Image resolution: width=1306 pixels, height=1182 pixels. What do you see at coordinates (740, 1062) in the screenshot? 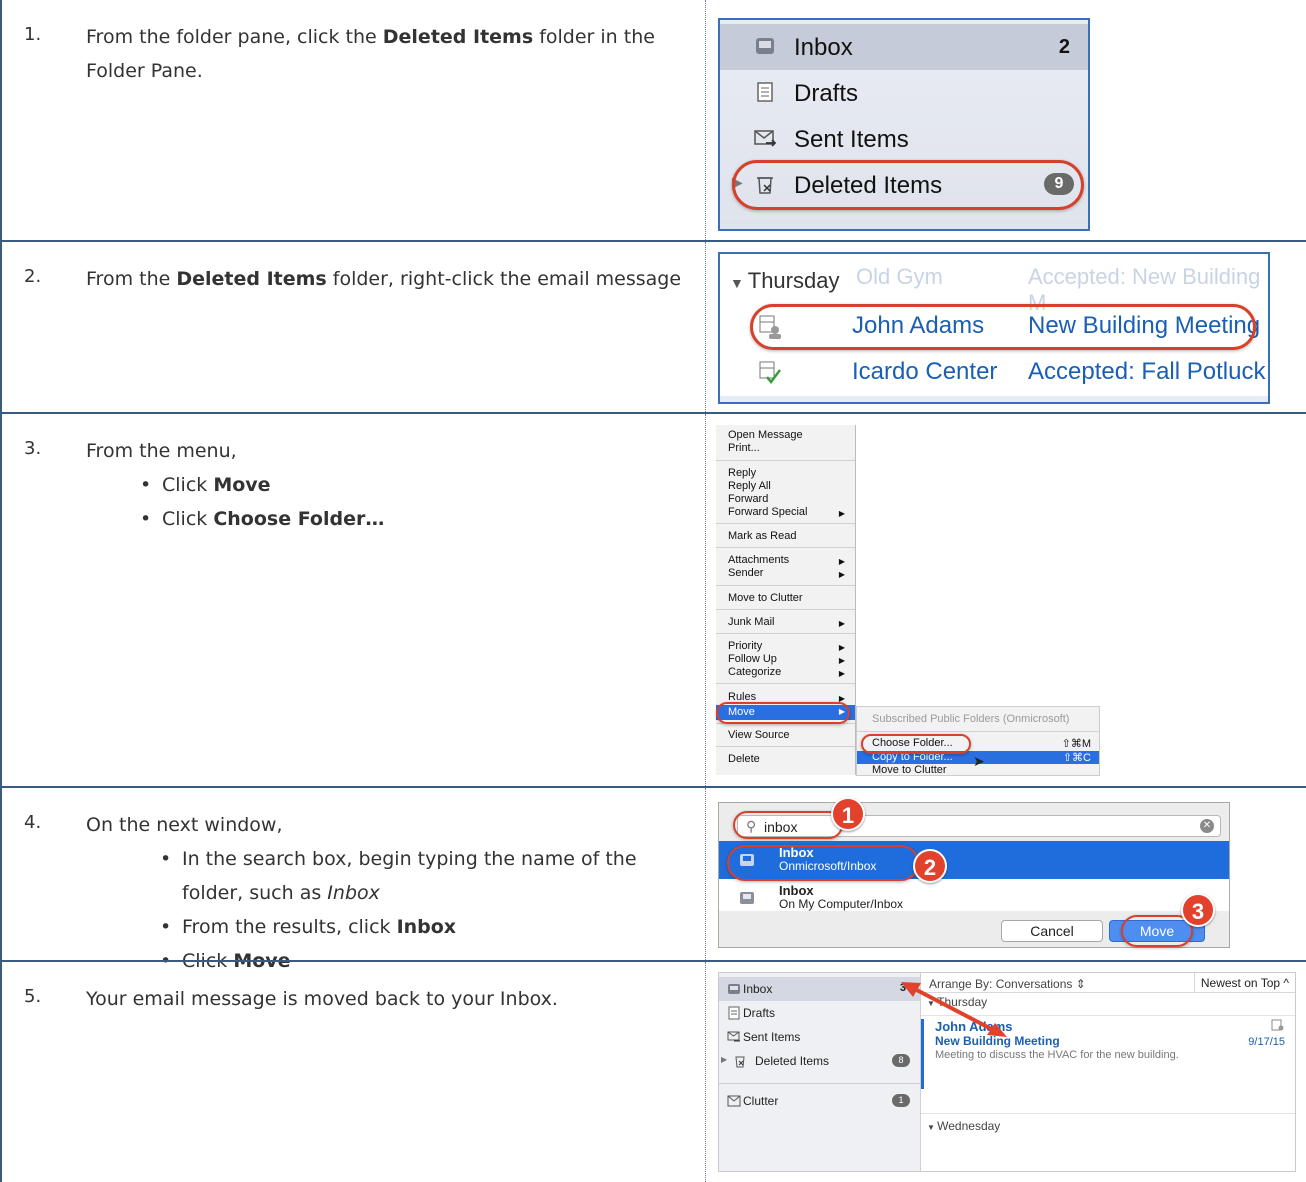
I see `trash-icon` at bounding box center [740, 1062].